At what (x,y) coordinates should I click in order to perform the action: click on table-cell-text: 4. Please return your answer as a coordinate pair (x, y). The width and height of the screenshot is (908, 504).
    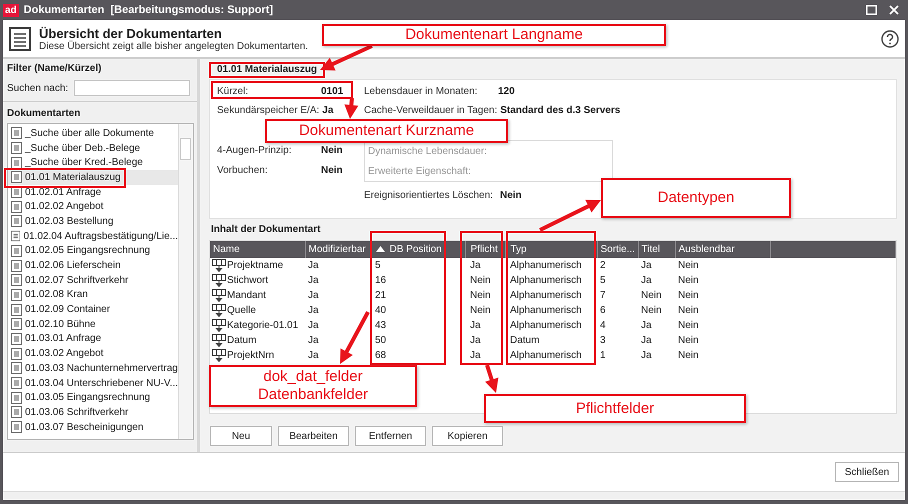
    Looking at the image, I should click on (603, 326).